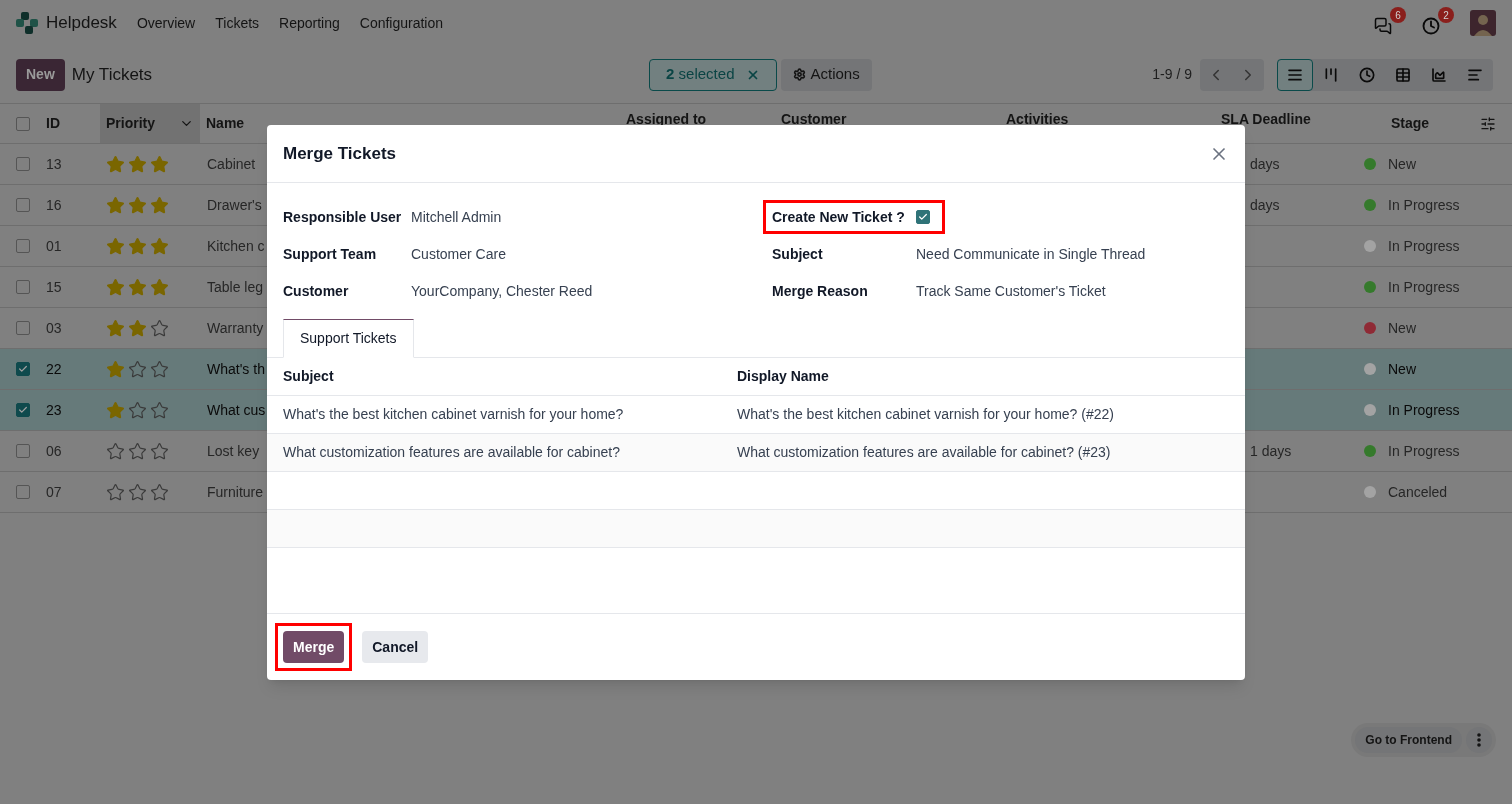  I want to click on menu-item: Reporting, so click(309, 23).